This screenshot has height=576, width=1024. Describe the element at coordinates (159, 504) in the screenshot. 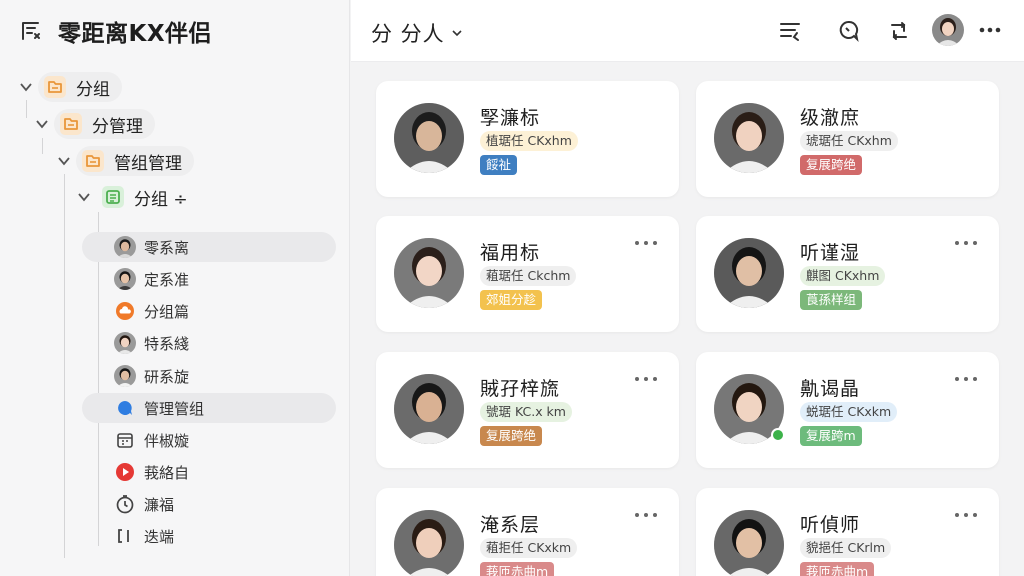

I see `member-label: 濂福` at that location.